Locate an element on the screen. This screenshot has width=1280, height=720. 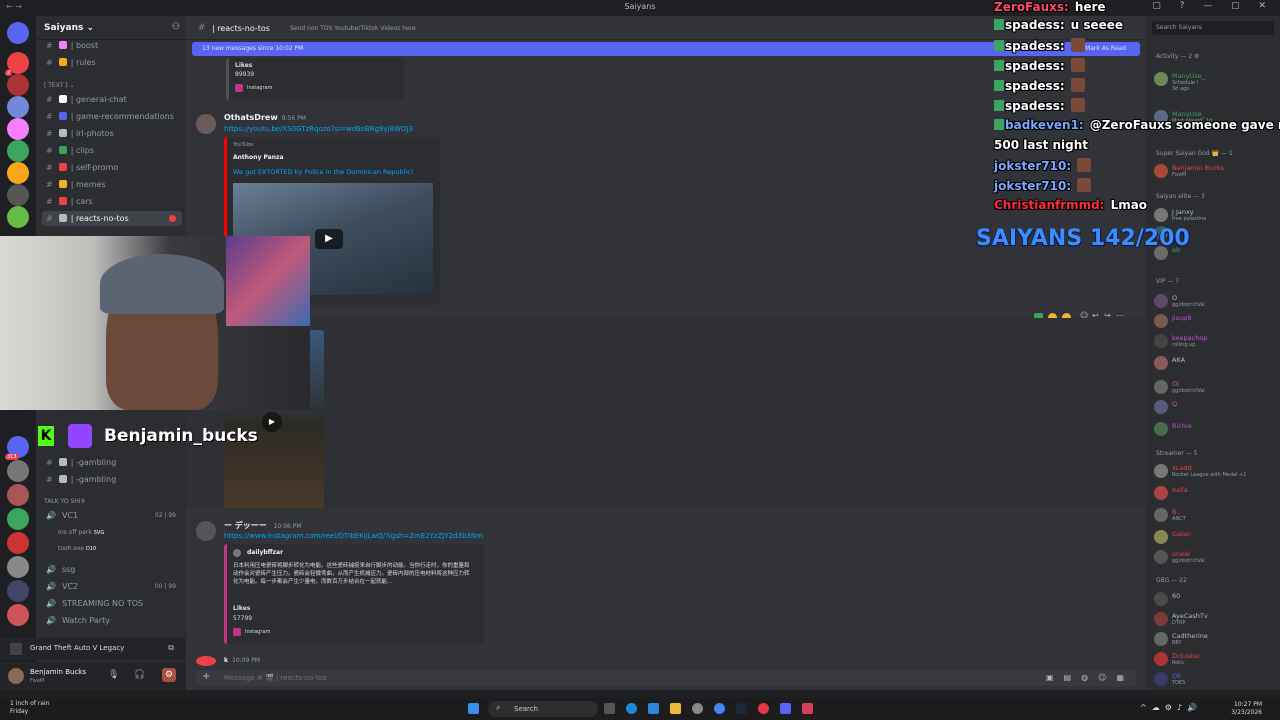
home-icon is located at coordinates (18, 33).